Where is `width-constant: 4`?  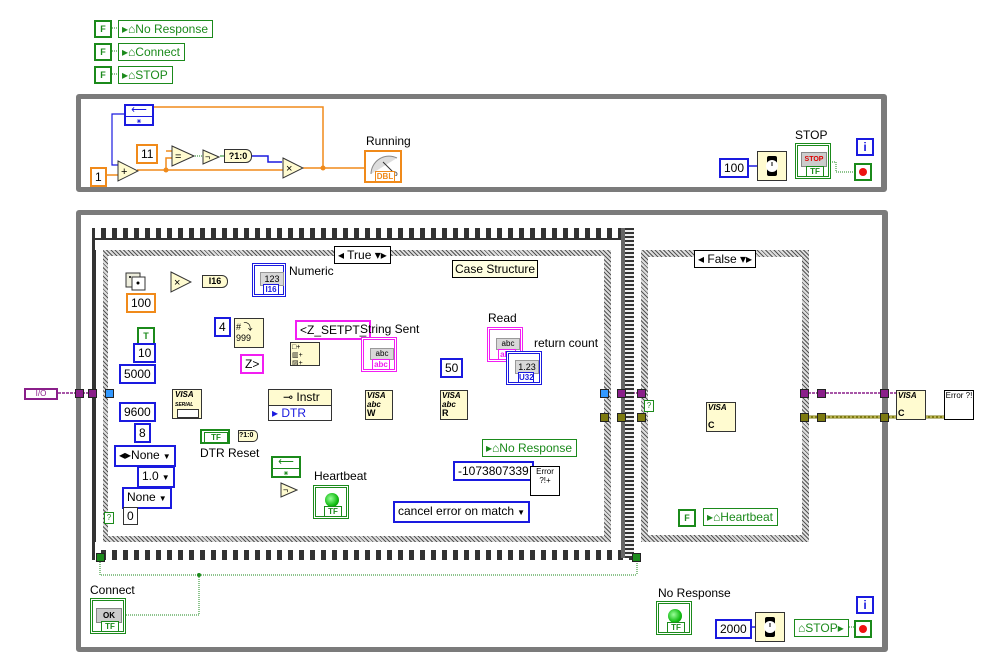
width-constant: 4 is located at coordinates (222, 327).